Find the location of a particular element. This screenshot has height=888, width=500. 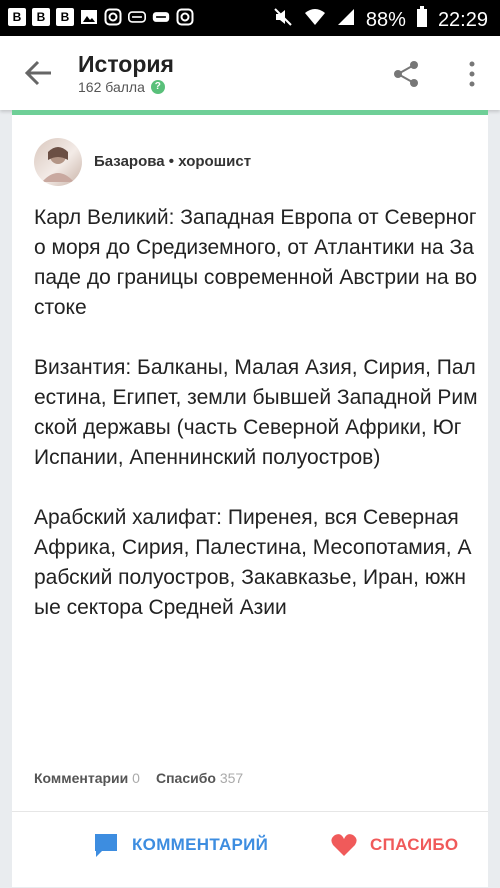

image-icon is located at coordinates (89, 17).